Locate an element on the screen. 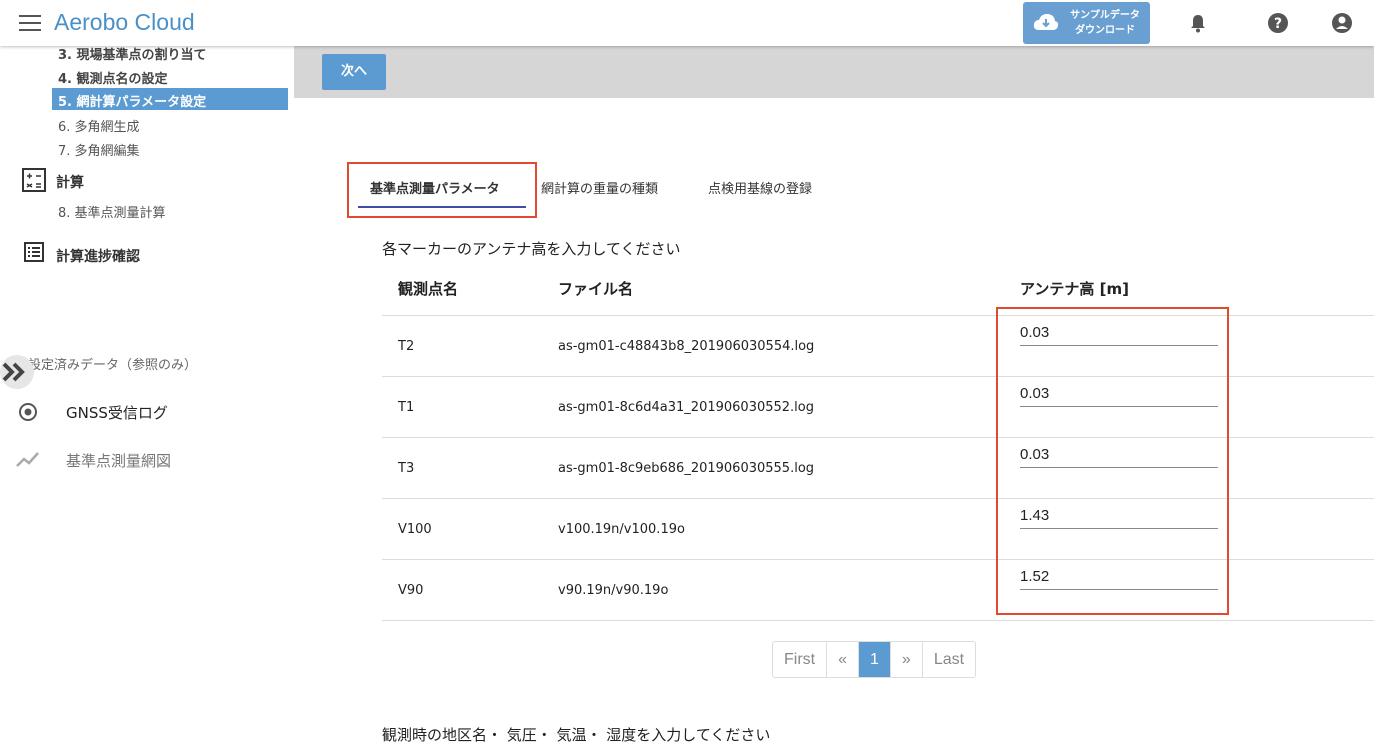  app-title: Aerobo Cloud is located at coordinates (124, 22).